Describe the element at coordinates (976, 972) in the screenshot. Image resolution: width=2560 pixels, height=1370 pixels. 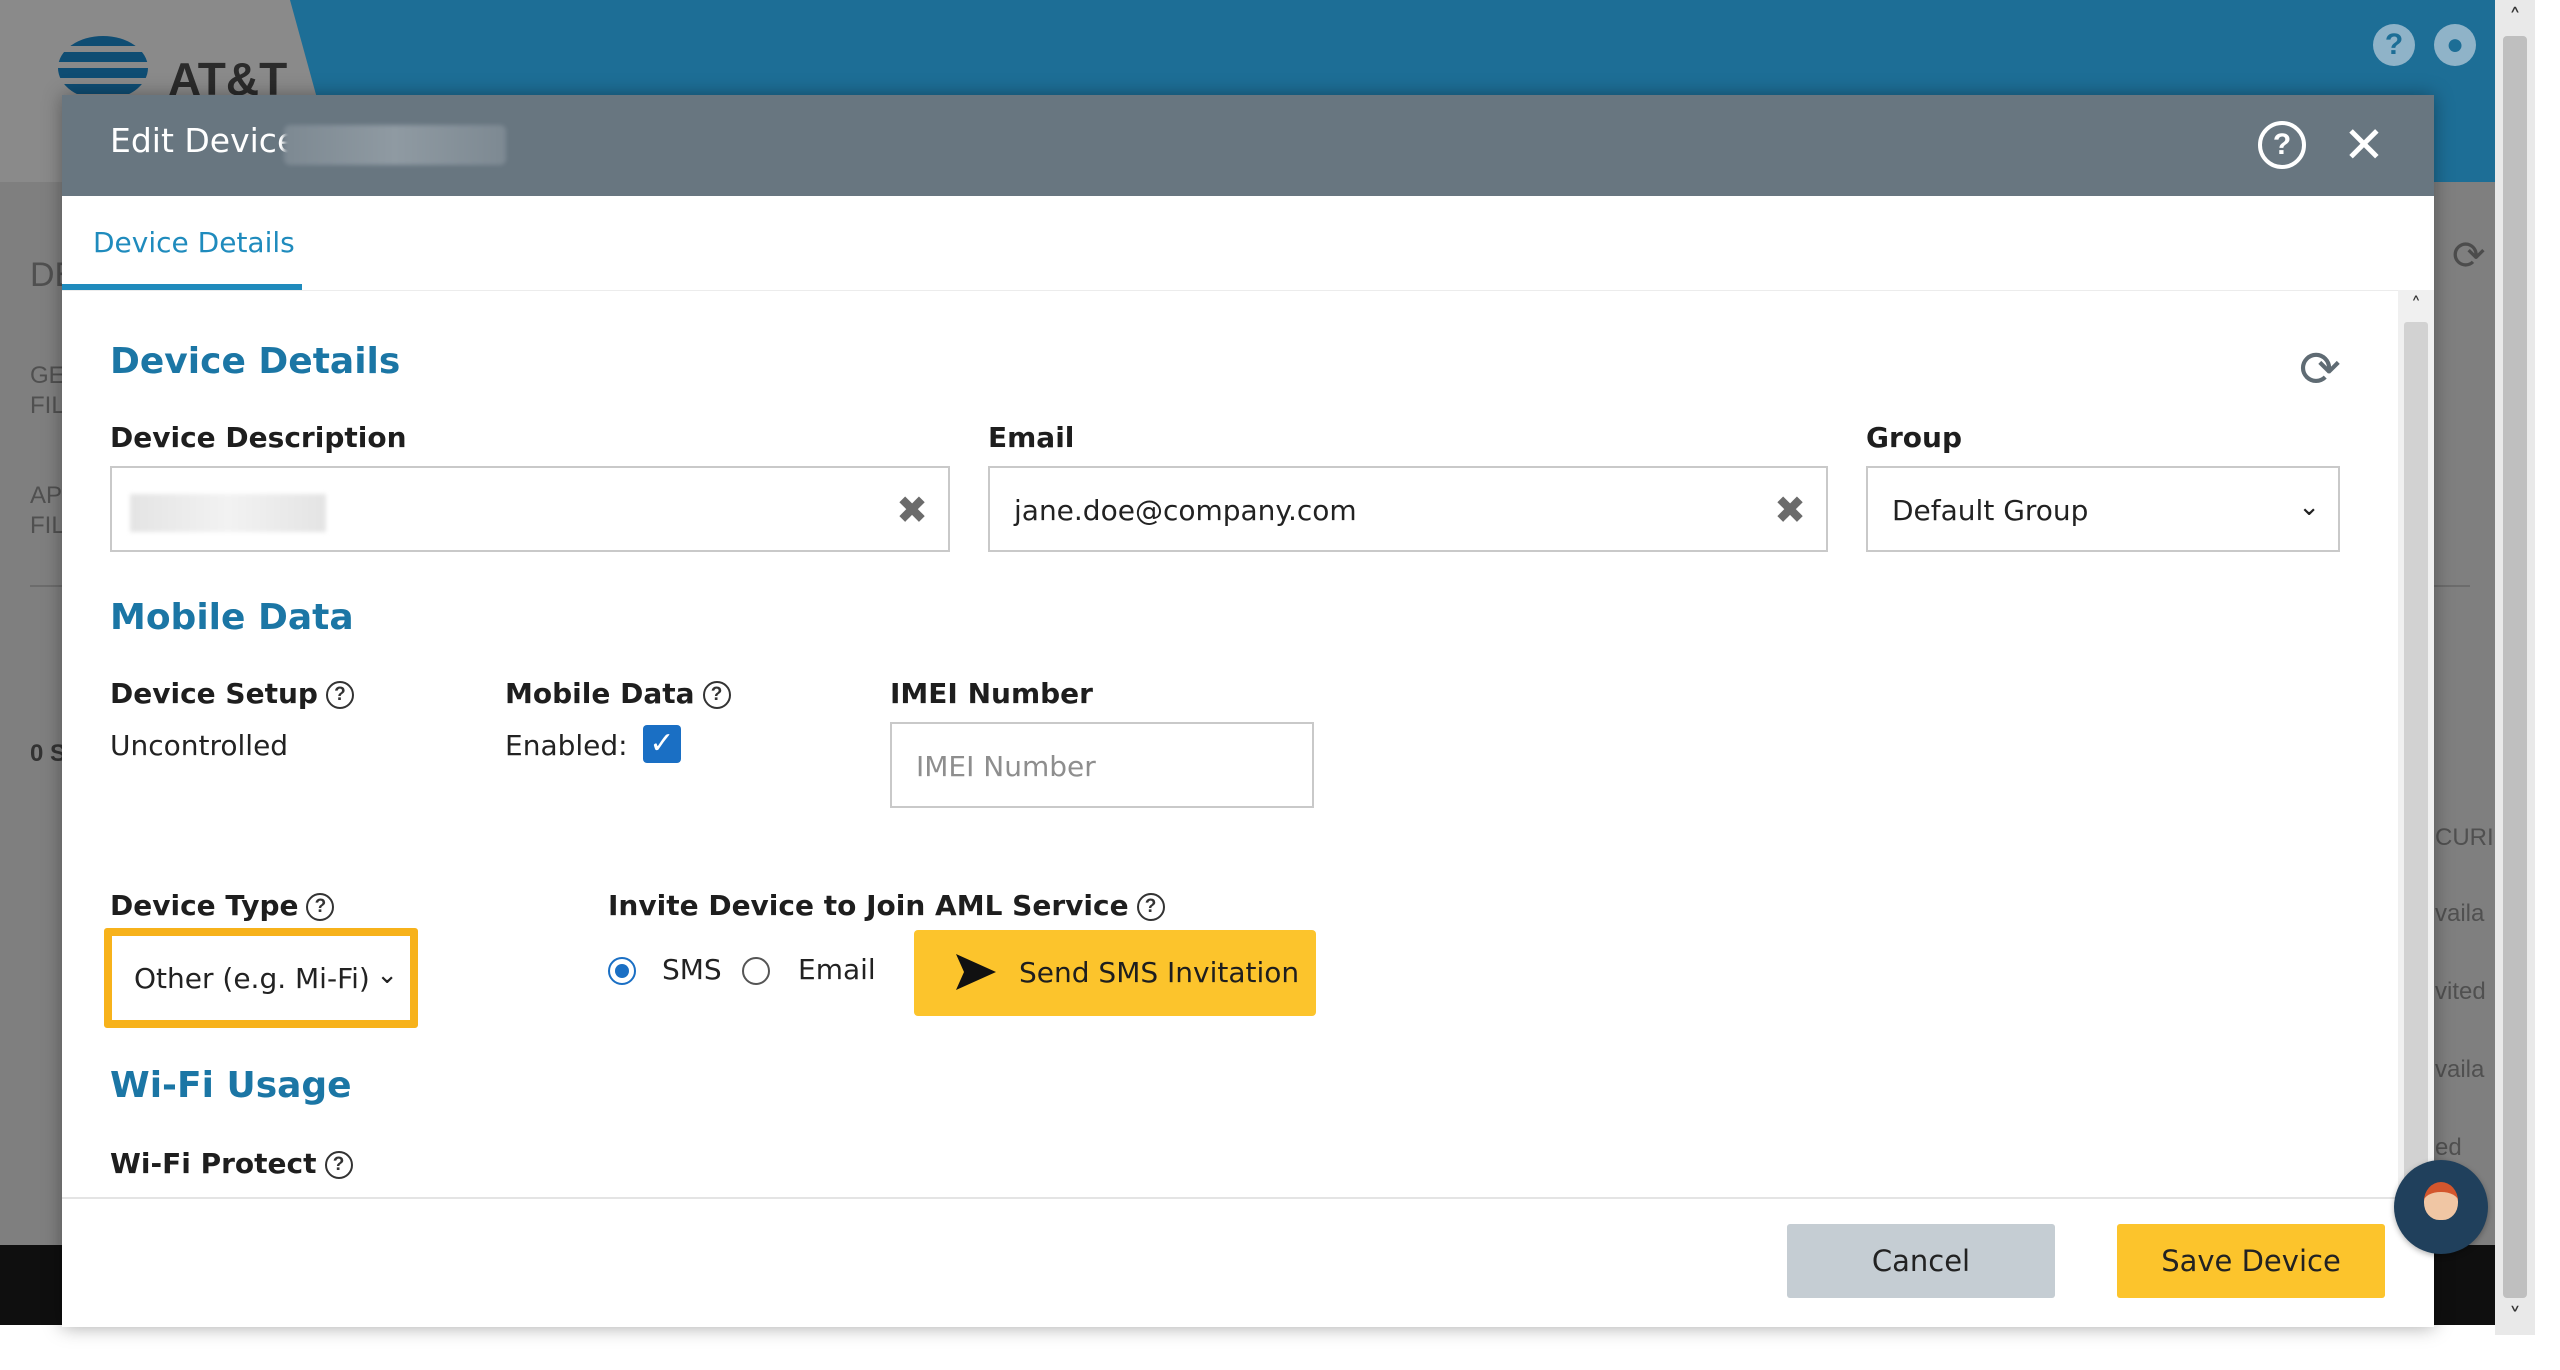
I see `send-icon` at that location.